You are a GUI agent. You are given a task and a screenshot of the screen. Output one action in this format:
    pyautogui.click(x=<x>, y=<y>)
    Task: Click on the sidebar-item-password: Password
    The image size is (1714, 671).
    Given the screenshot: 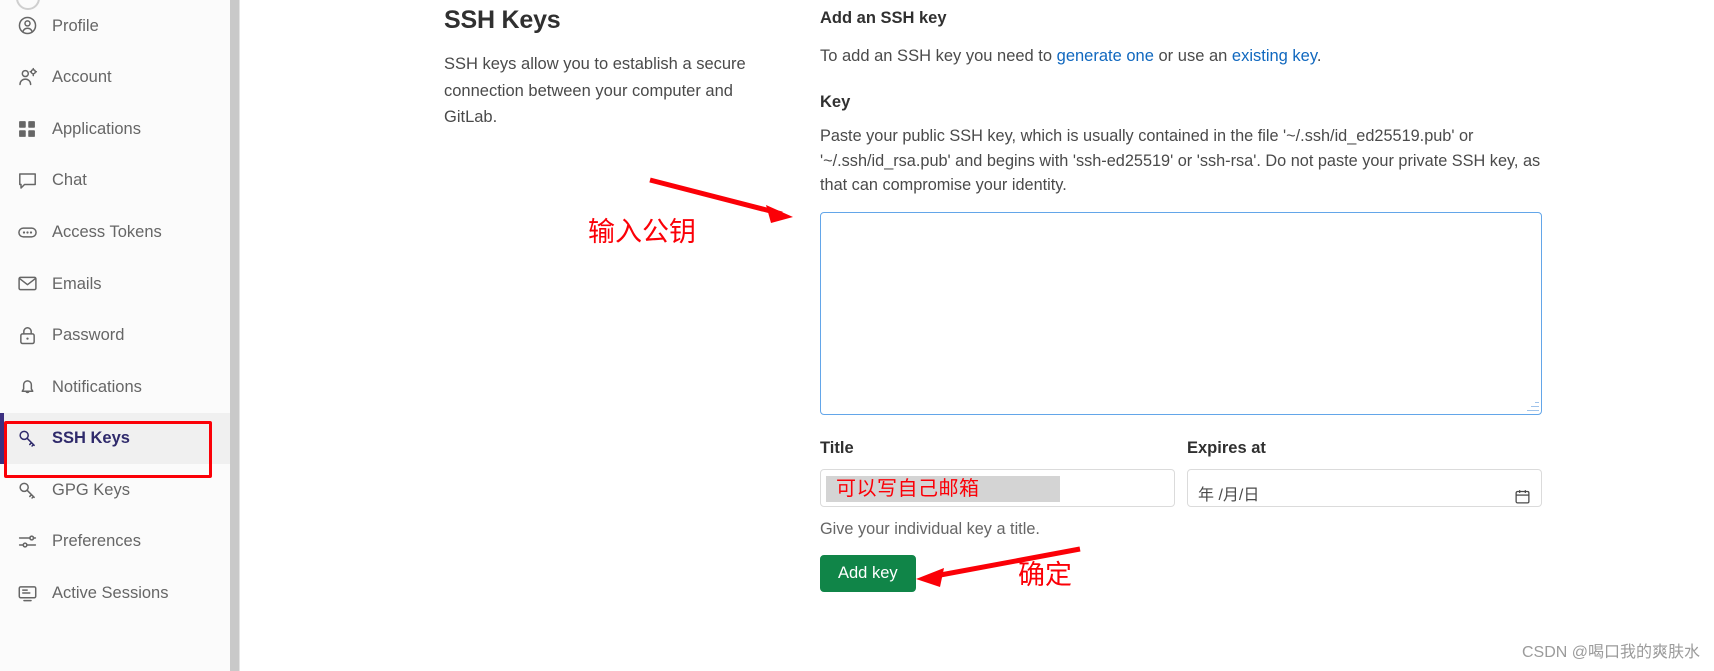 What is the action you would take?
    pyautogui.click(x=115, y=336)
    